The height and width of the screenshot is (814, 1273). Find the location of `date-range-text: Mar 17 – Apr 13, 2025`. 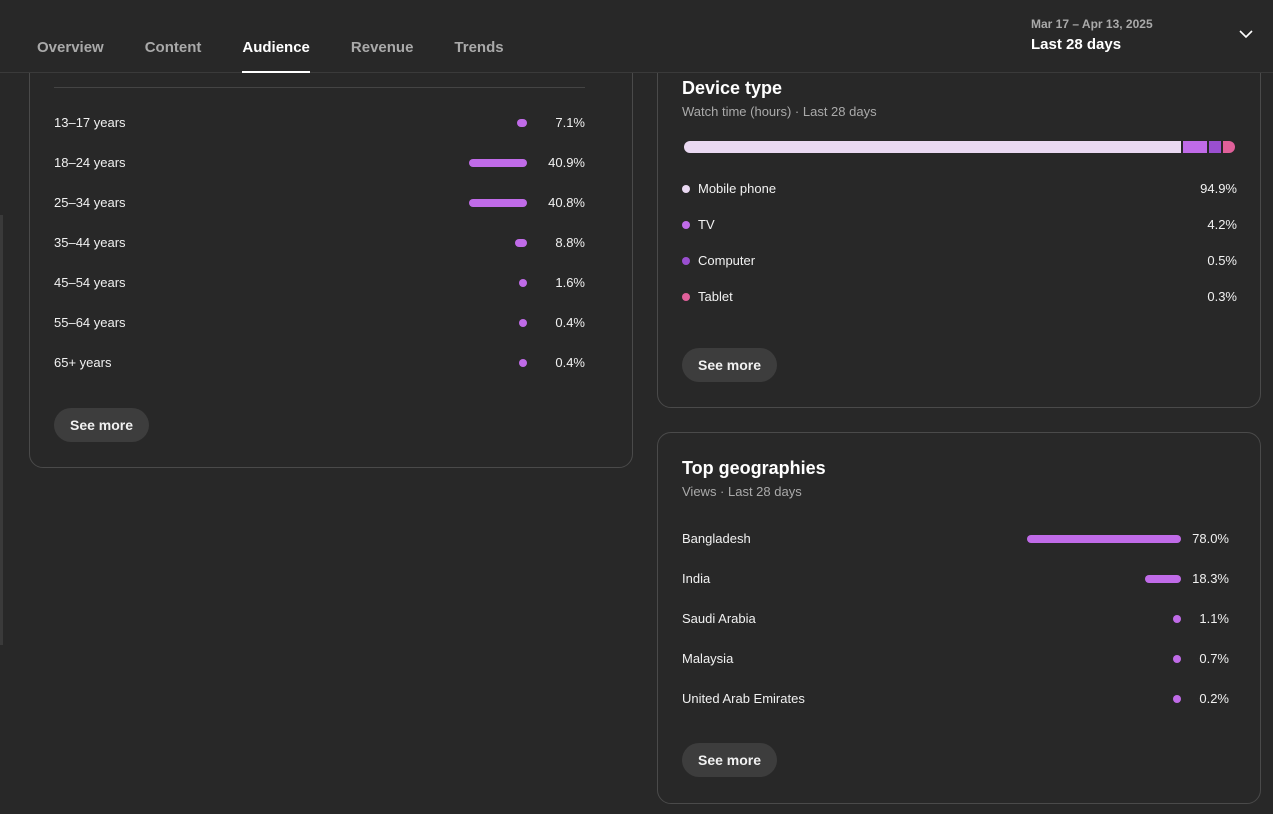

date-range-text: Mar 17 – Apr 13, 2025 is located at coordinates (1092, 24).